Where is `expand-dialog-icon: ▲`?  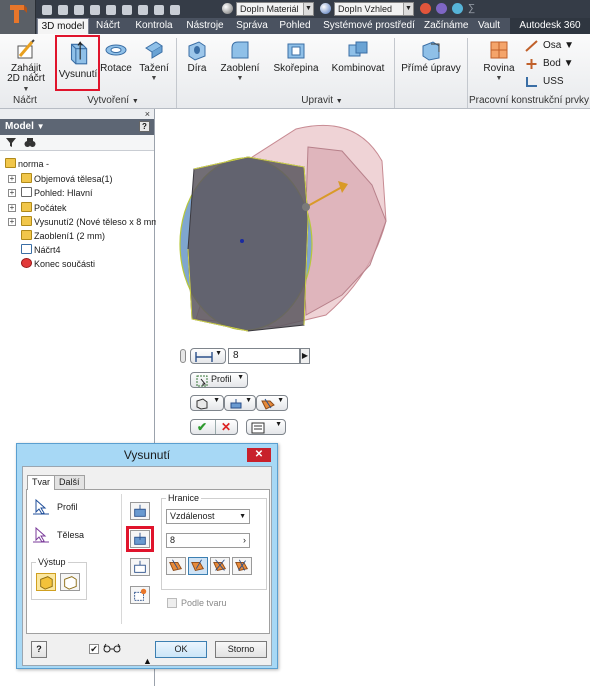 expand-dialog-icon: ▲ is located at coordinates (147, 661).